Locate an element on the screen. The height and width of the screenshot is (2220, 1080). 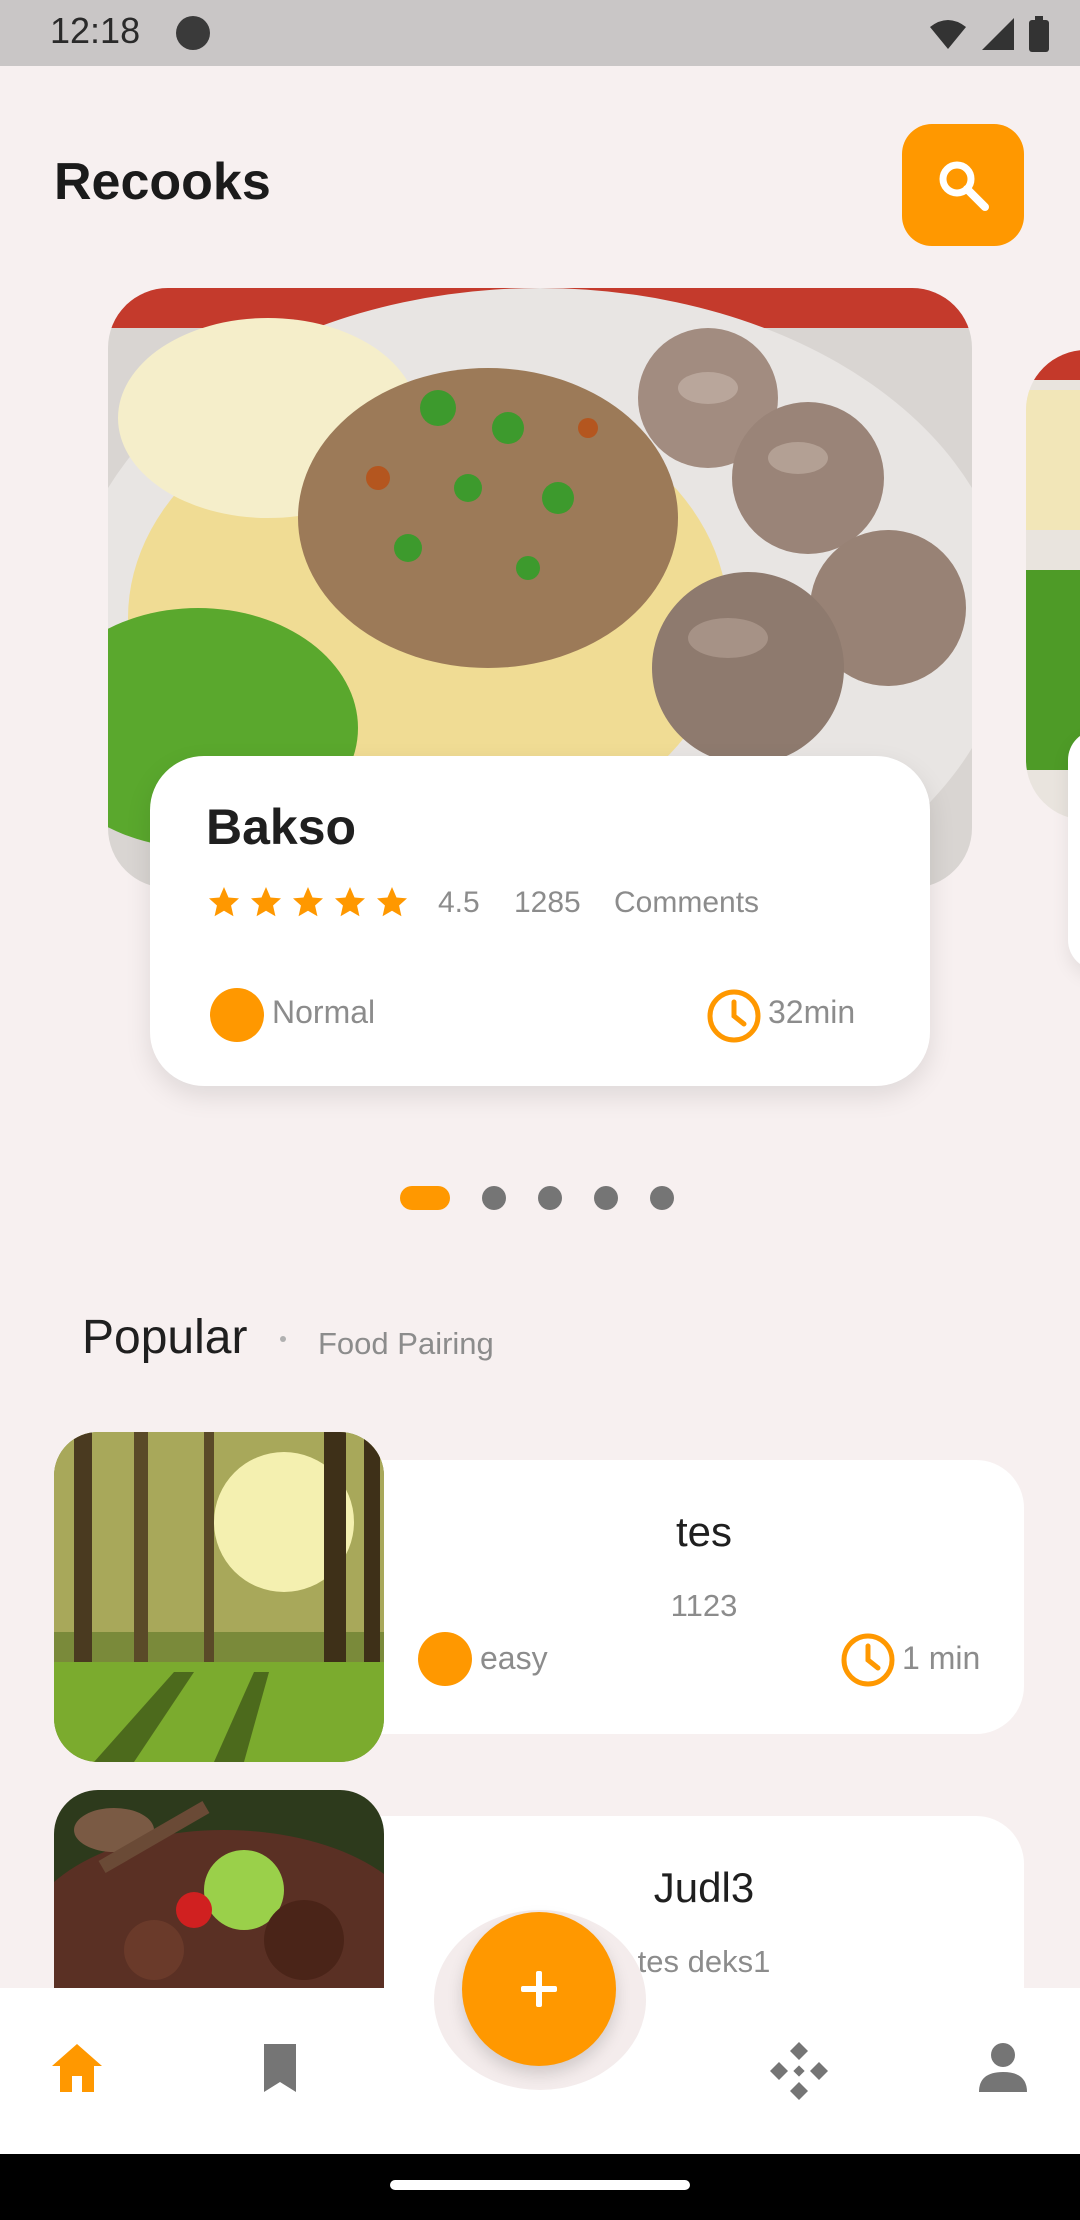
gesture-handle is located at coordinates (540, 2185).